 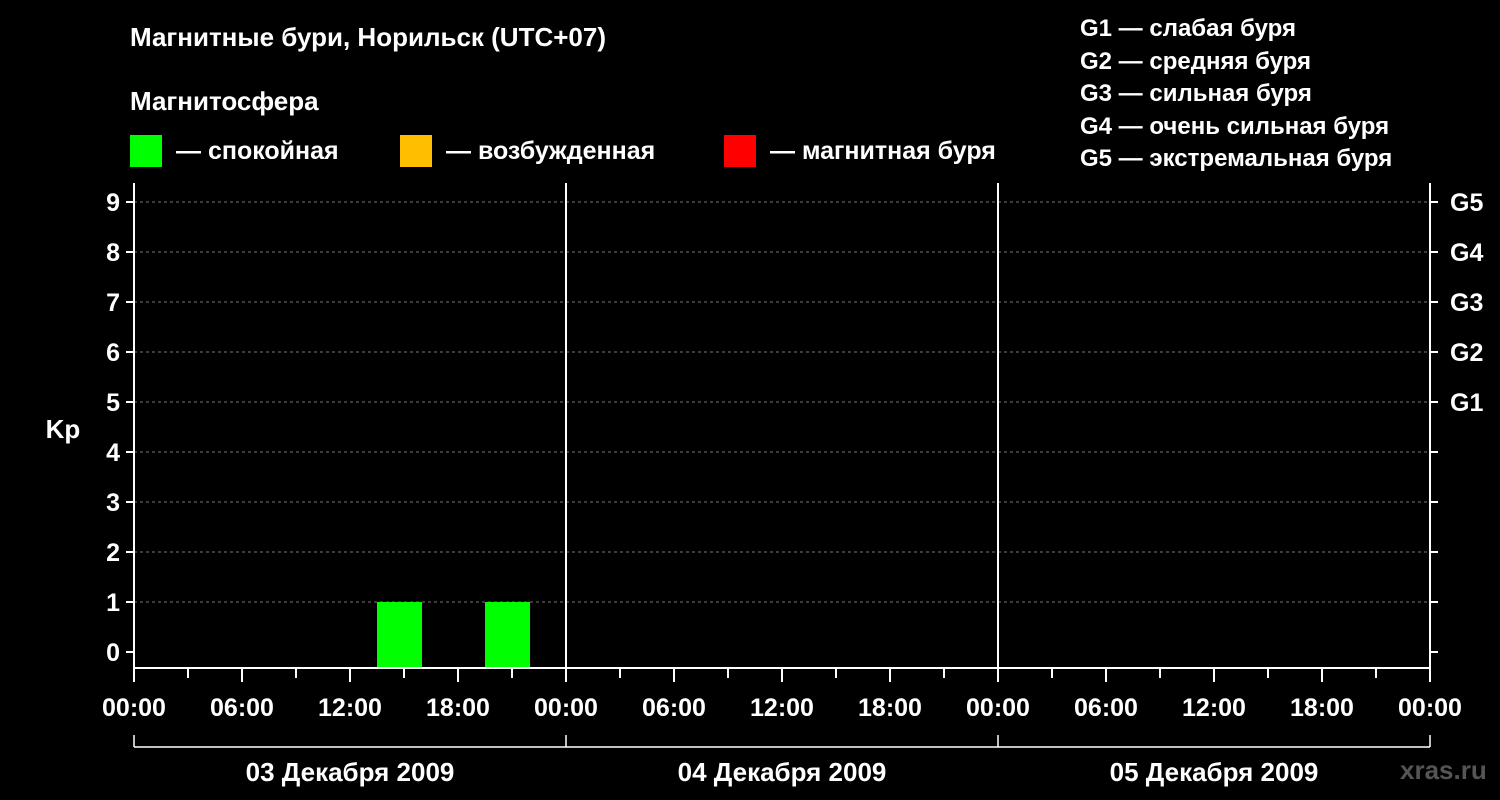 I want to click on g-level-label: G5, so click(x=1466, y=203).